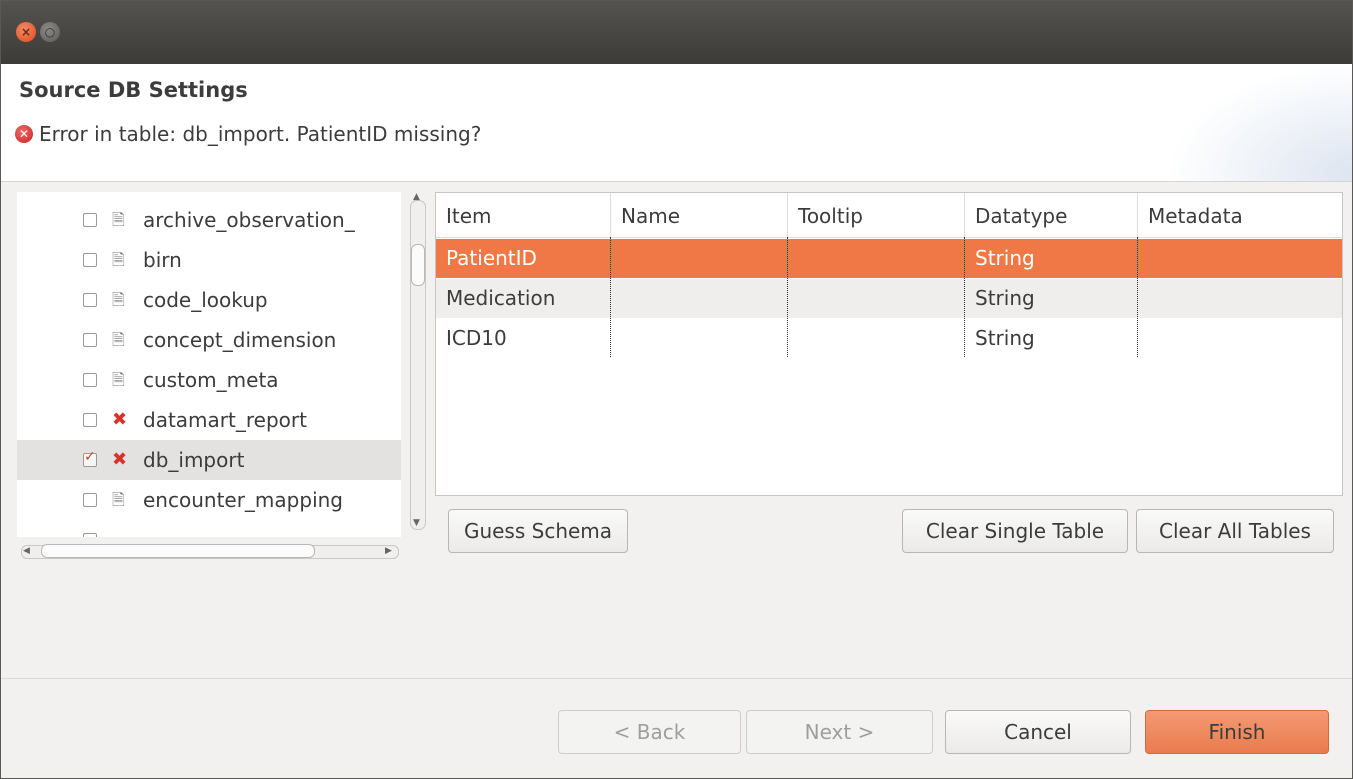  Describe the element at coordinates (876, 215) in the screenshot. I see `column-header-tooltip: Tooltip` at that location.